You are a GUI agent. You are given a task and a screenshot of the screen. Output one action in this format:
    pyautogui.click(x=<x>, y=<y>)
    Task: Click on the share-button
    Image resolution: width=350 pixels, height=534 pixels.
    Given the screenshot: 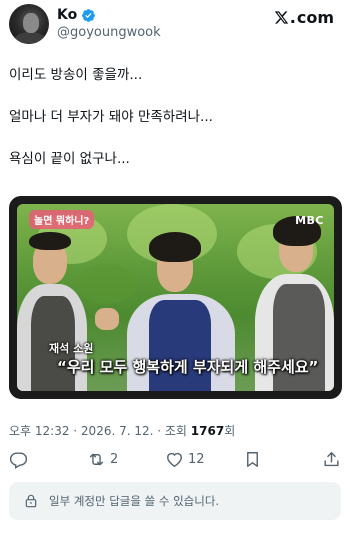 What is the action you would take?
    pyautogui.click(x=331, y=459)
    